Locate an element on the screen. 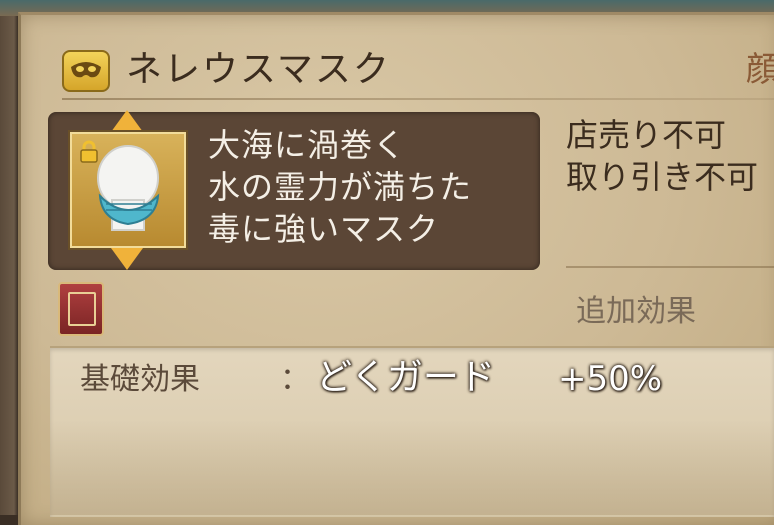 This screenshot has height=525, width=774. title-divider is located at coordinates (418, 99).